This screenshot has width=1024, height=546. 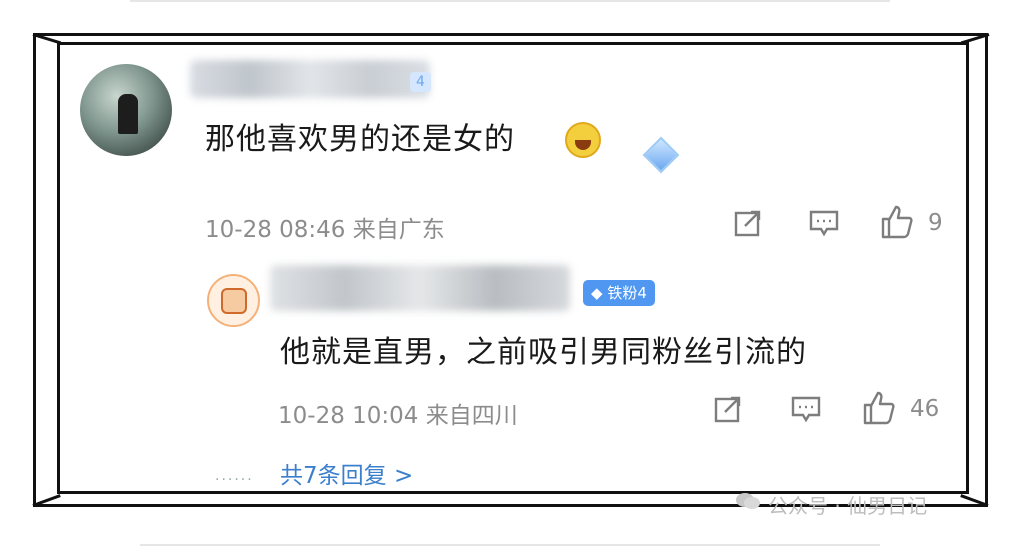 What do you see at coordinates (128, 114) in the screenshot?
I see `avatar-figure` at bounding box center [128, 114].